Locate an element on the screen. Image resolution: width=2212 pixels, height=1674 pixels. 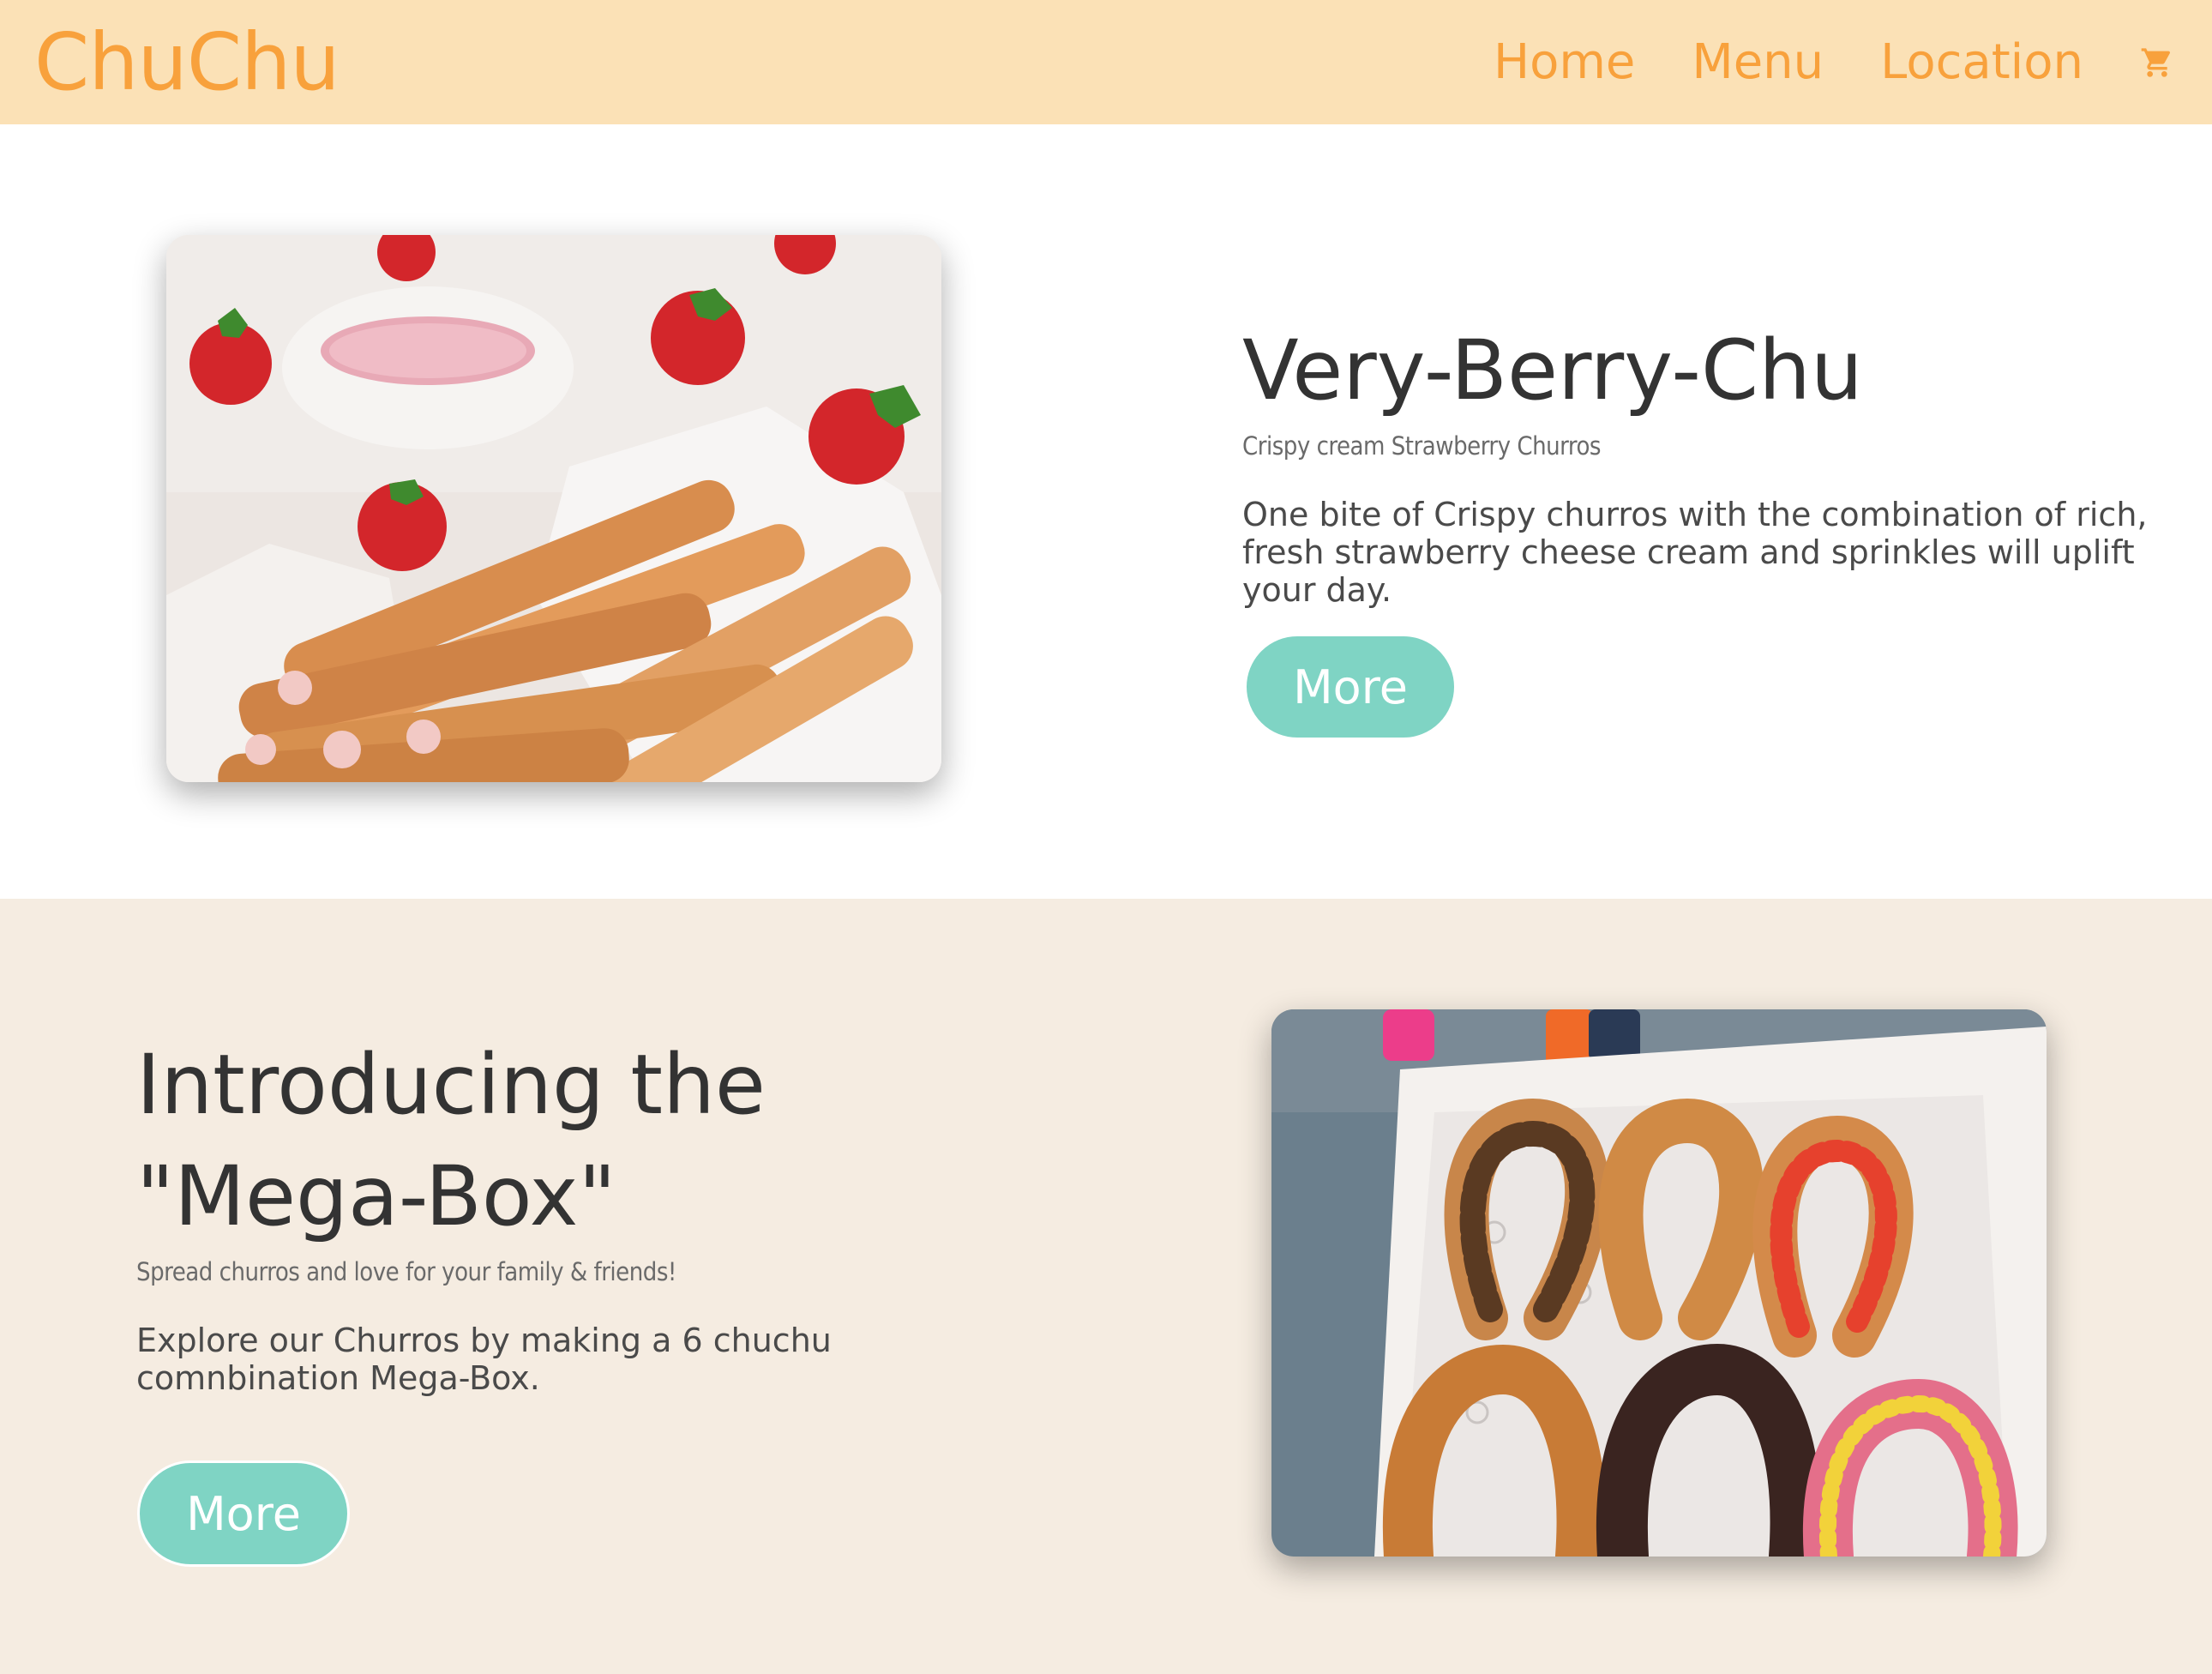
site-header: ChuChu Home Menu Location is located at coordinates (1106, 62).